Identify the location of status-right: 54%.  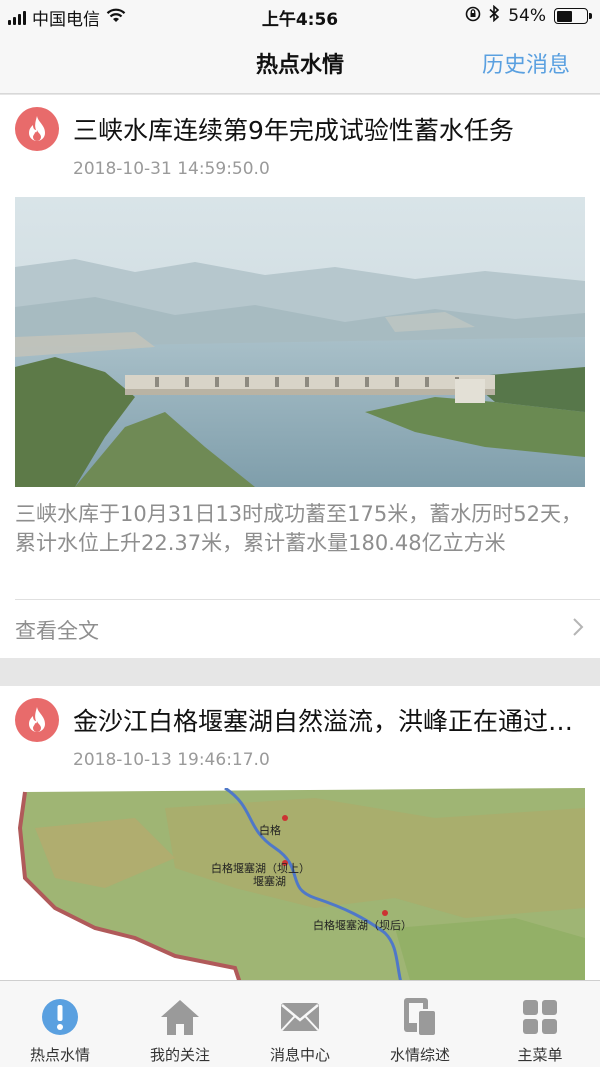
(528, 15).